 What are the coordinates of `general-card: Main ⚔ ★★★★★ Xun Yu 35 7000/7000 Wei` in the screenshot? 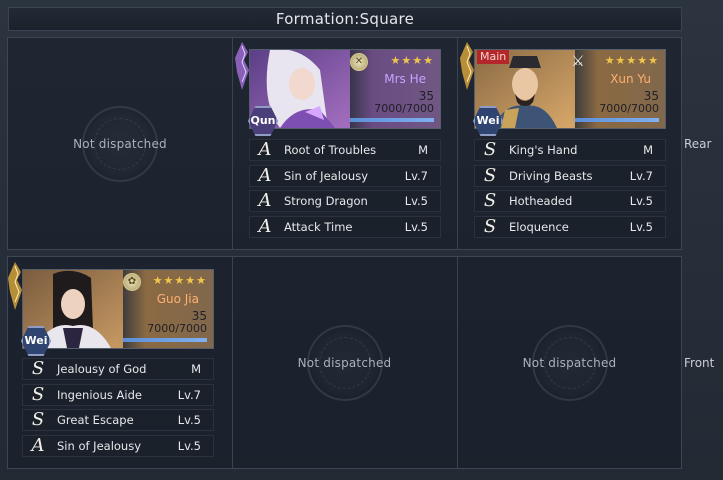 It's located at (563, 89).